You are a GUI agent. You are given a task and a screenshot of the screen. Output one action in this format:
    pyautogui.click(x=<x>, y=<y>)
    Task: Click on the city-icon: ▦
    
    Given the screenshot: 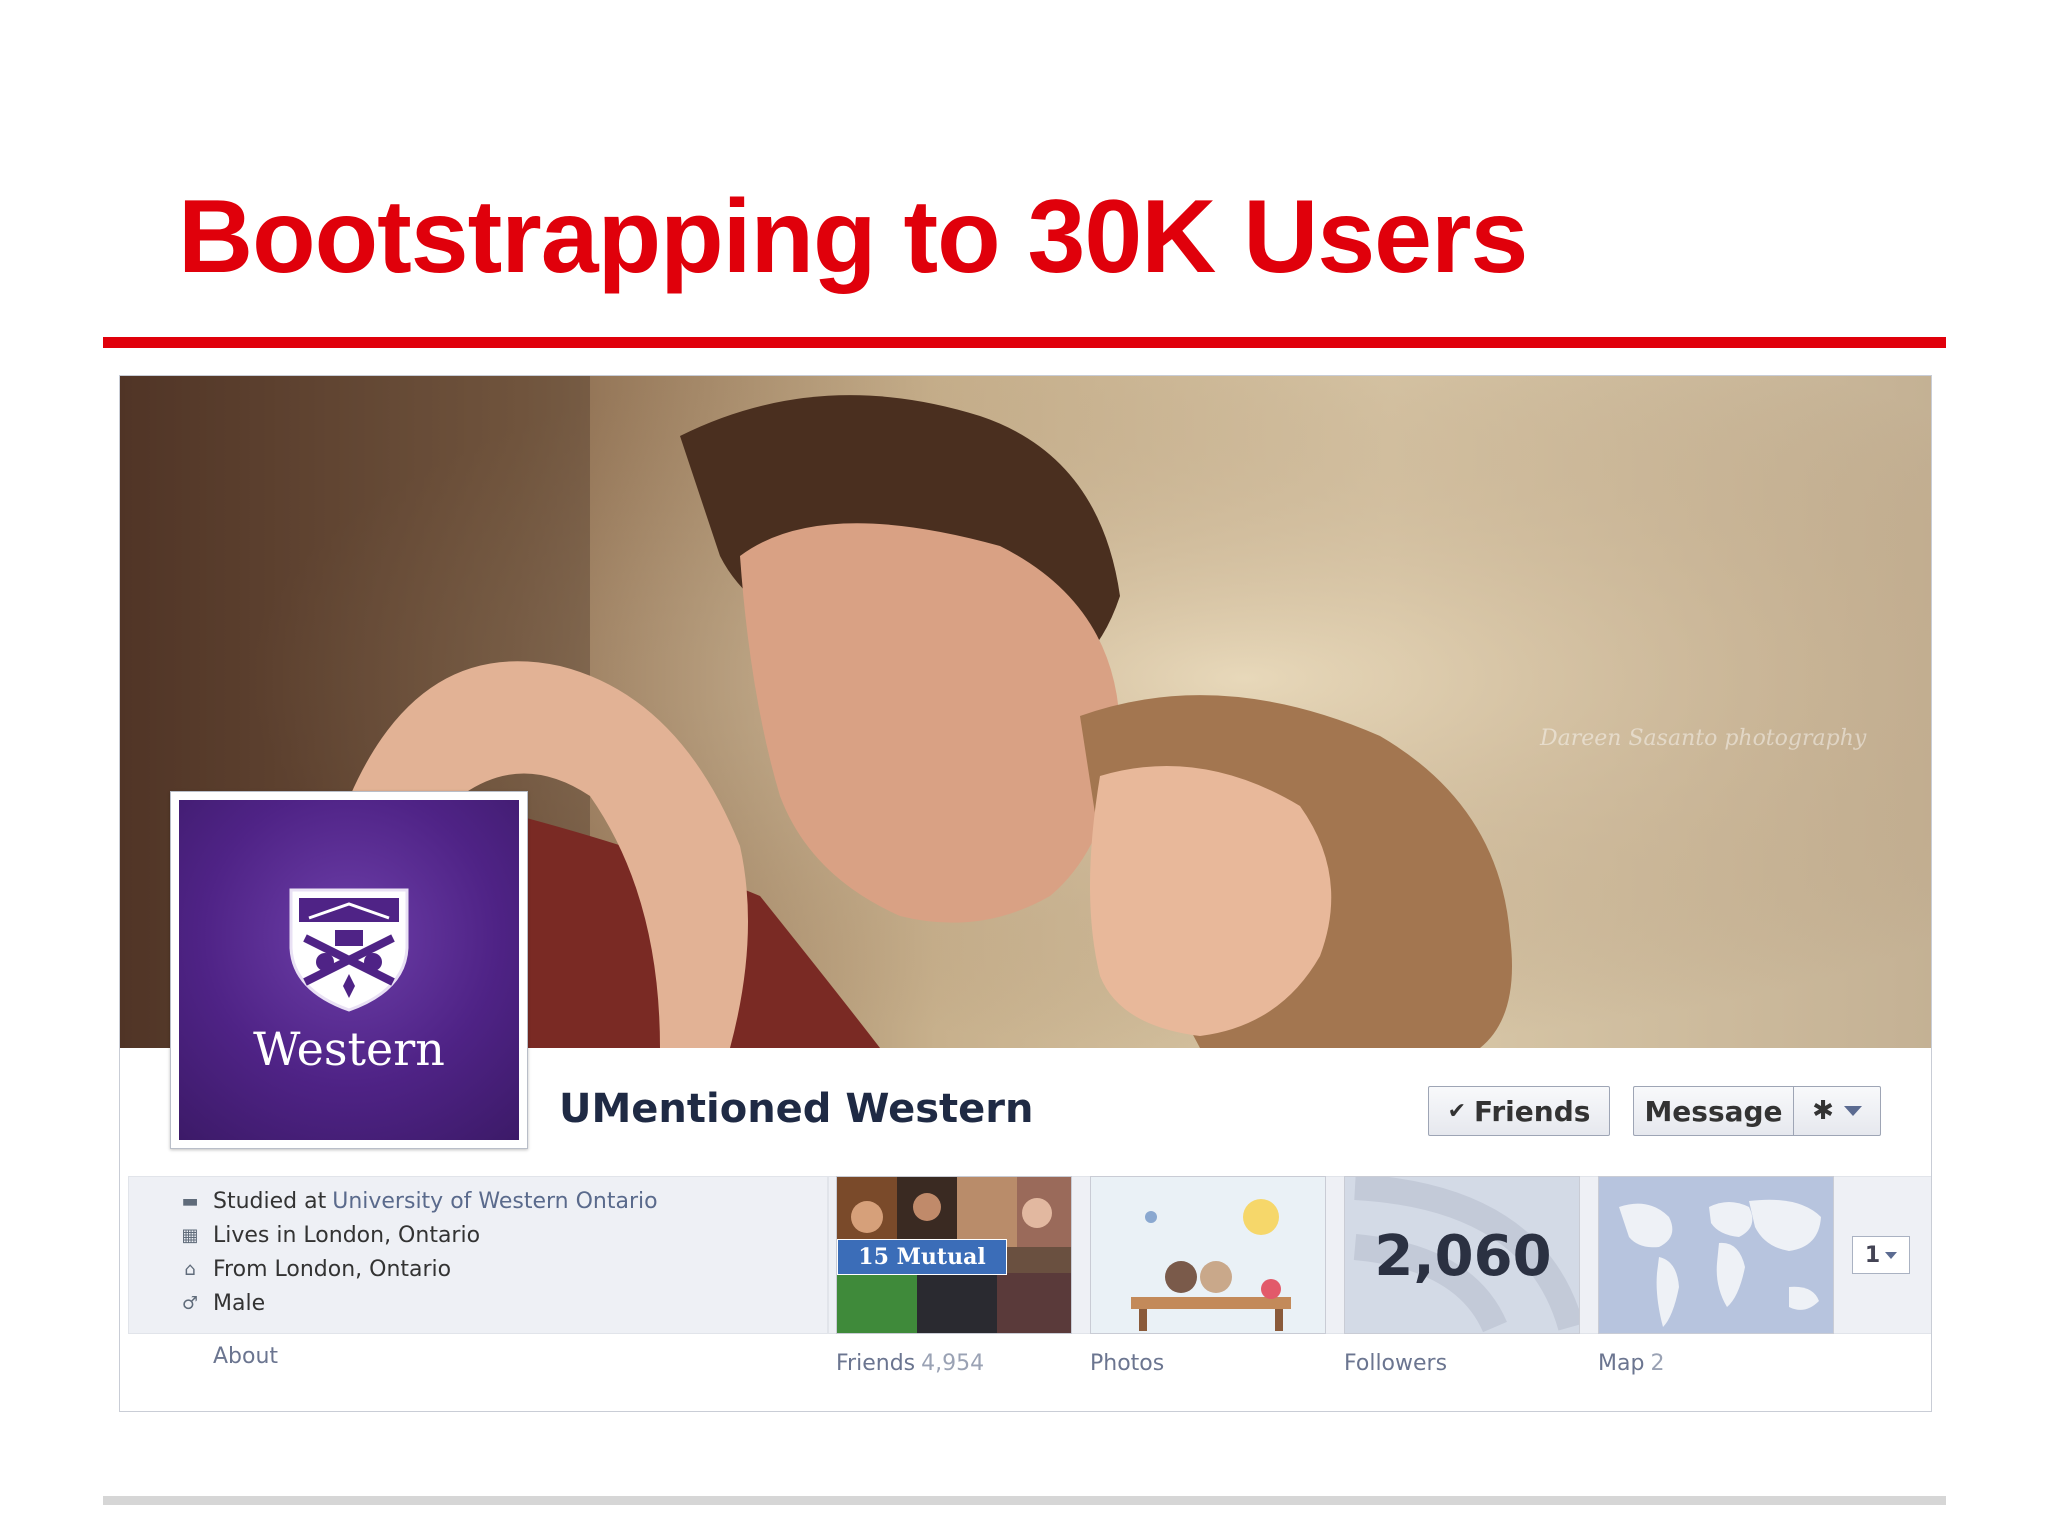 What is the action you would take?
    pyautogui.click(x=190, y=1235)
    